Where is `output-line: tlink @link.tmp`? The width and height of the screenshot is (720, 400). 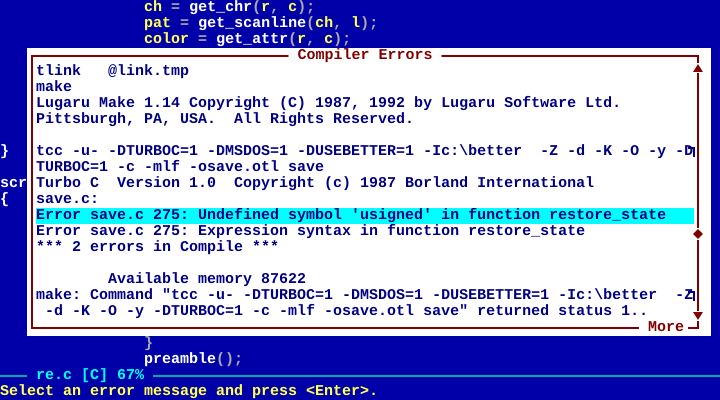
output-line: tlink @link.tmp is located at coordinates (113, 72).